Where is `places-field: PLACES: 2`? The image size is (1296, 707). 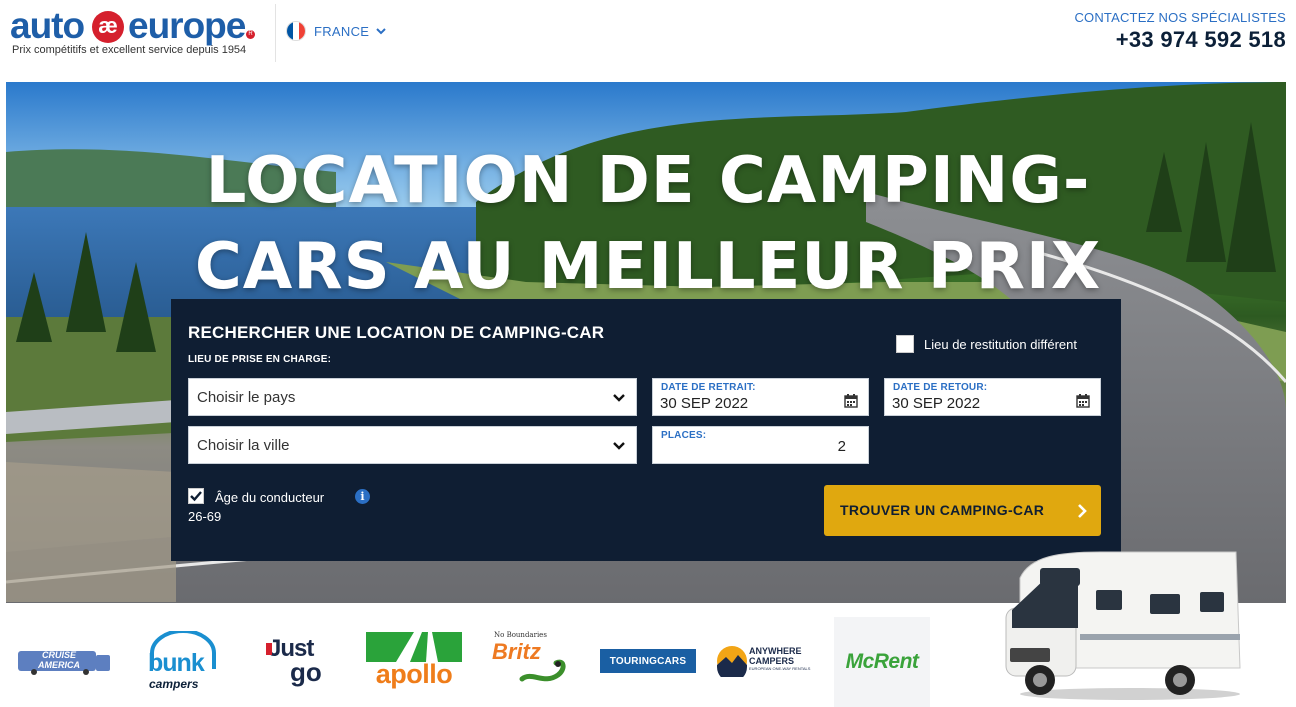 places-field: PLACES: 2 is located at coordinates (760, 445).